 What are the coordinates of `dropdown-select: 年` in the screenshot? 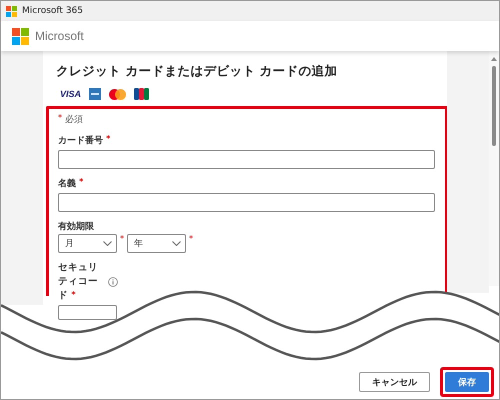 It's located at (156, 243).